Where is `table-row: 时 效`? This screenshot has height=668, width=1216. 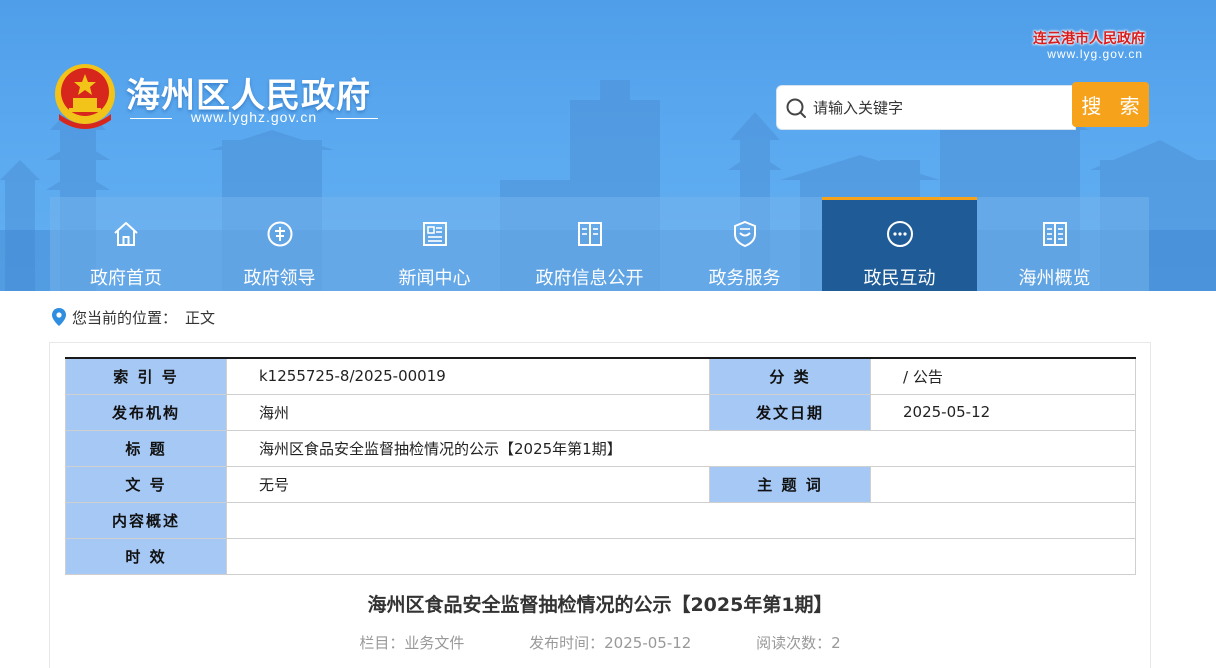
table-row: 时 效 is located at coordinates (600, 556).